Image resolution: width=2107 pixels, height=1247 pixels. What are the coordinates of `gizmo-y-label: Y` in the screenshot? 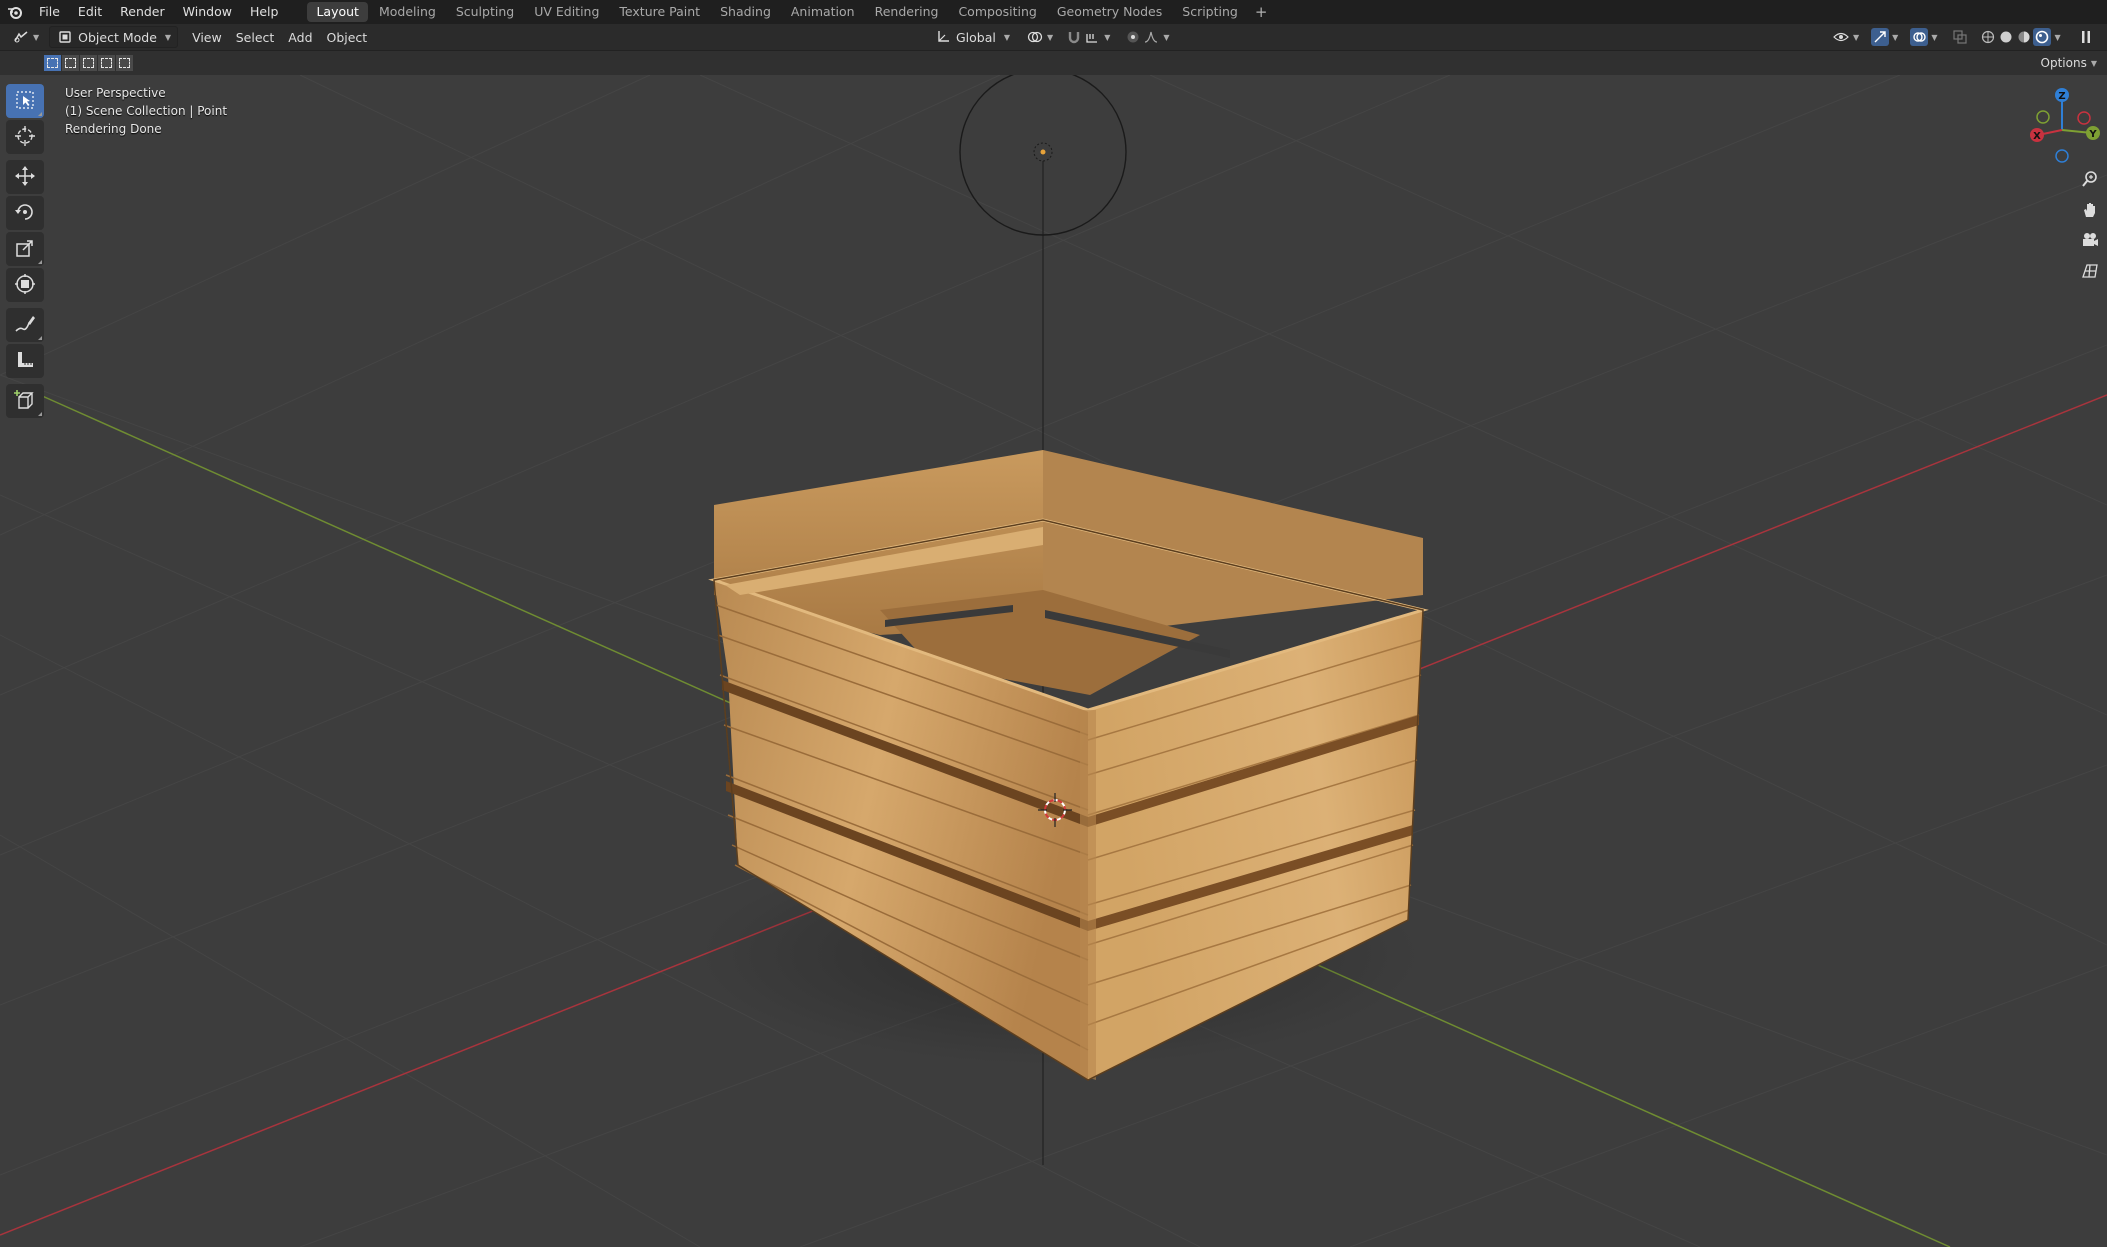 It's located at (2092, 134).